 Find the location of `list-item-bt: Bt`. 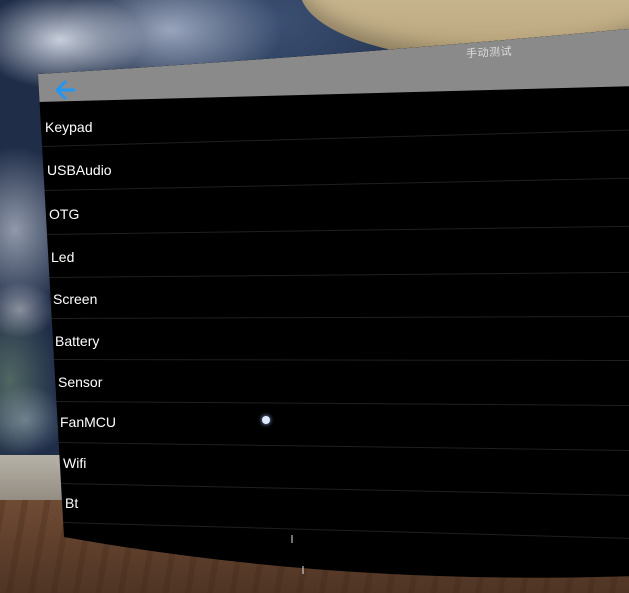

list-item-bt: Bt is located at coordinates (71, 503).